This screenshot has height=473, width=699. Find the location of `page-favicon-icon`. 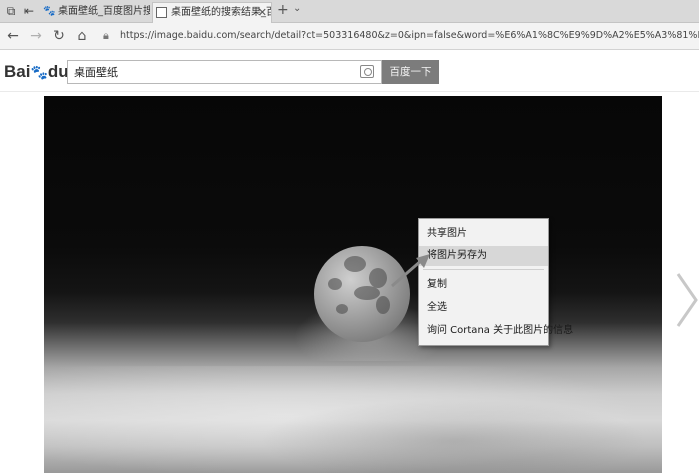

page-favicon-icon is located at coordinates (161, 12).